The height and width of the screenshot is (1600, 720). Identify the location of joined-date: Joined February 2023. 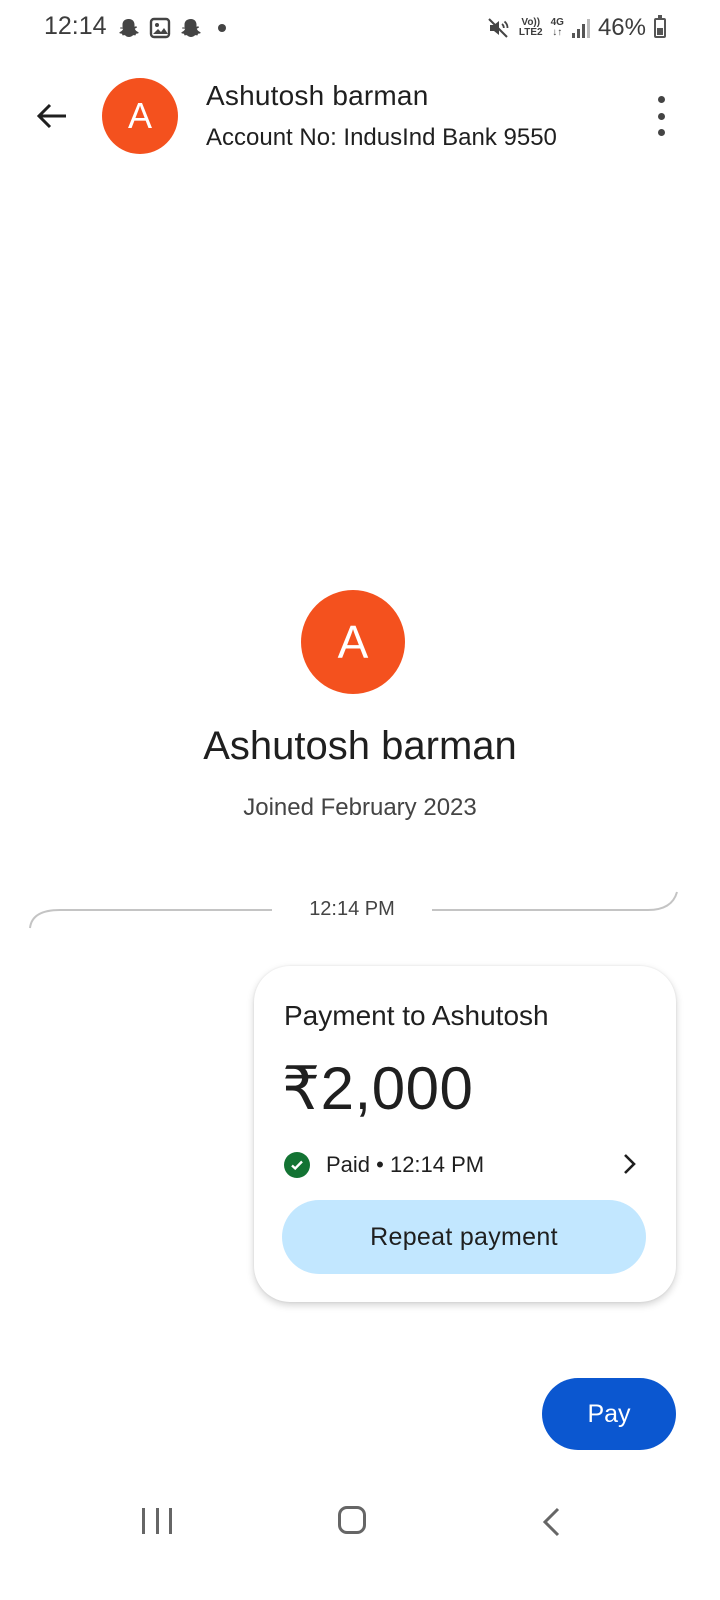
(360, 807).